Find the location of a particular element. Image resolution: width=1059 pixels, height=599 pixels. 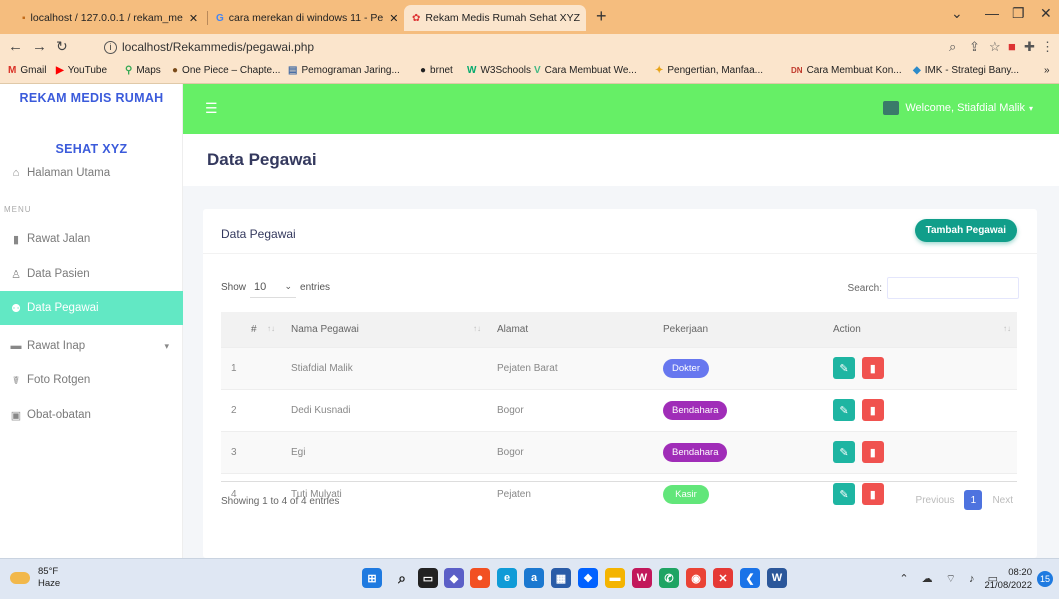

back-icon: ← is located at coordinates (15, 46).